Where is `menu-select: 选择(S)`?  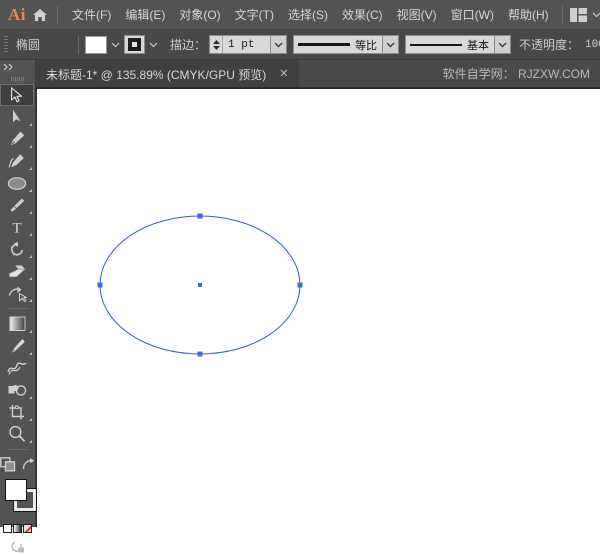
menu-select: 选择(S) is located at coordinates (308, 14).